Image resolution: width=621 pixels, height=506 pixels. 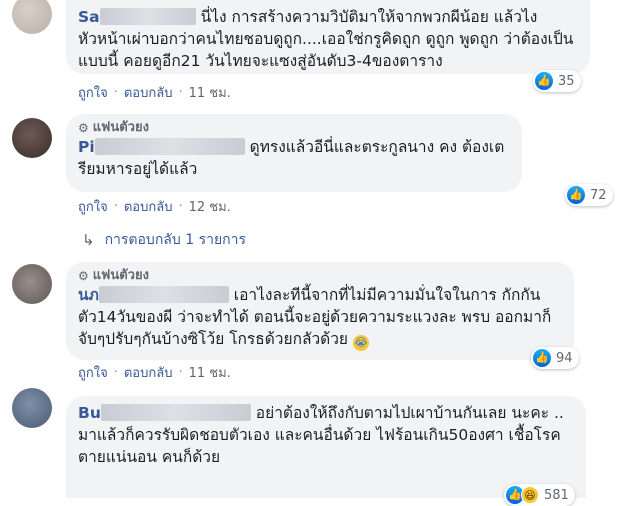 I want to click on reaction-summary: 👍 94, so click(x=555, y=358).